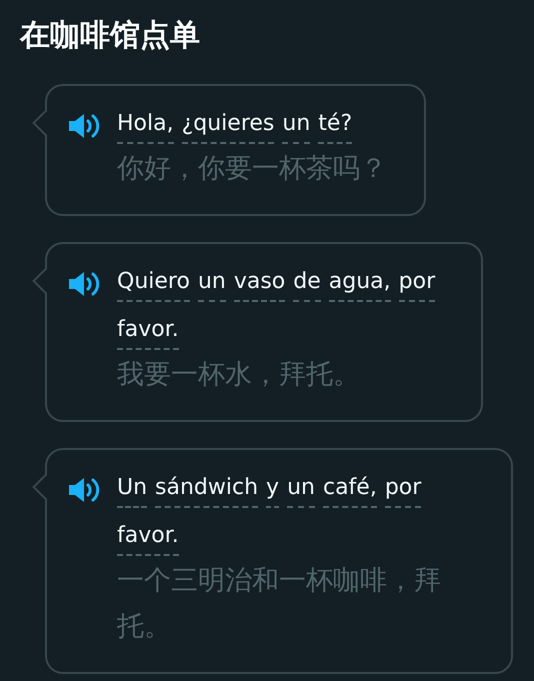  I want to click on hint-word: agua,, so click(359, 284).